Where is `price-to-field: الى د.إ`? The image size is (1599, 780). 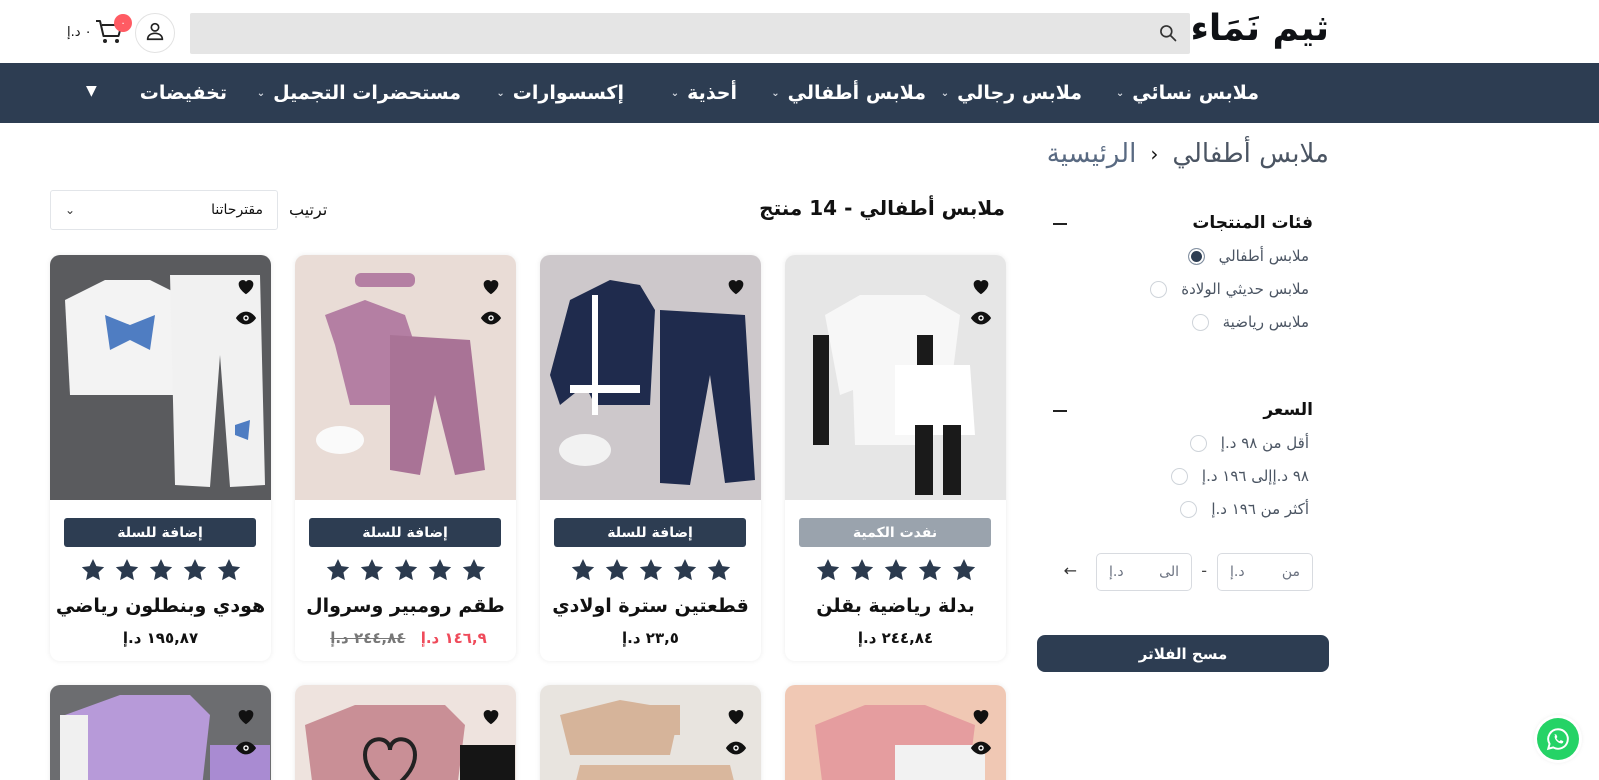 price-to-field: الى د.إ is located at coordinates (1144, 572).